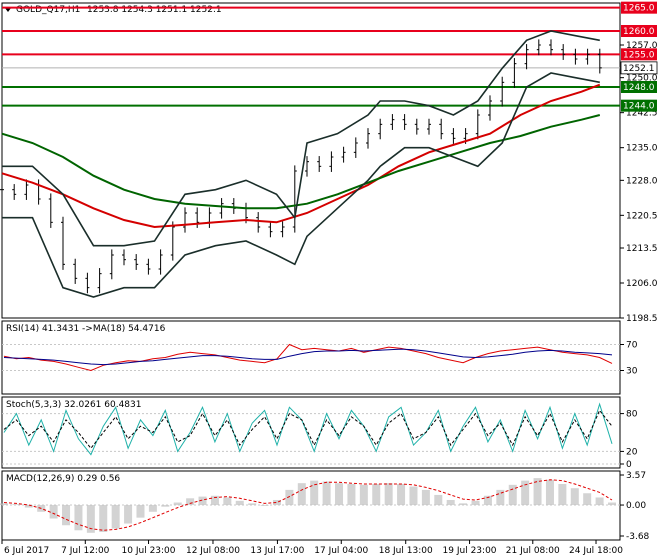  Describe the element at coordinates (470, 551) in the screenshot. I see `x-tick-label: 19 Jul 23:00` at that location.